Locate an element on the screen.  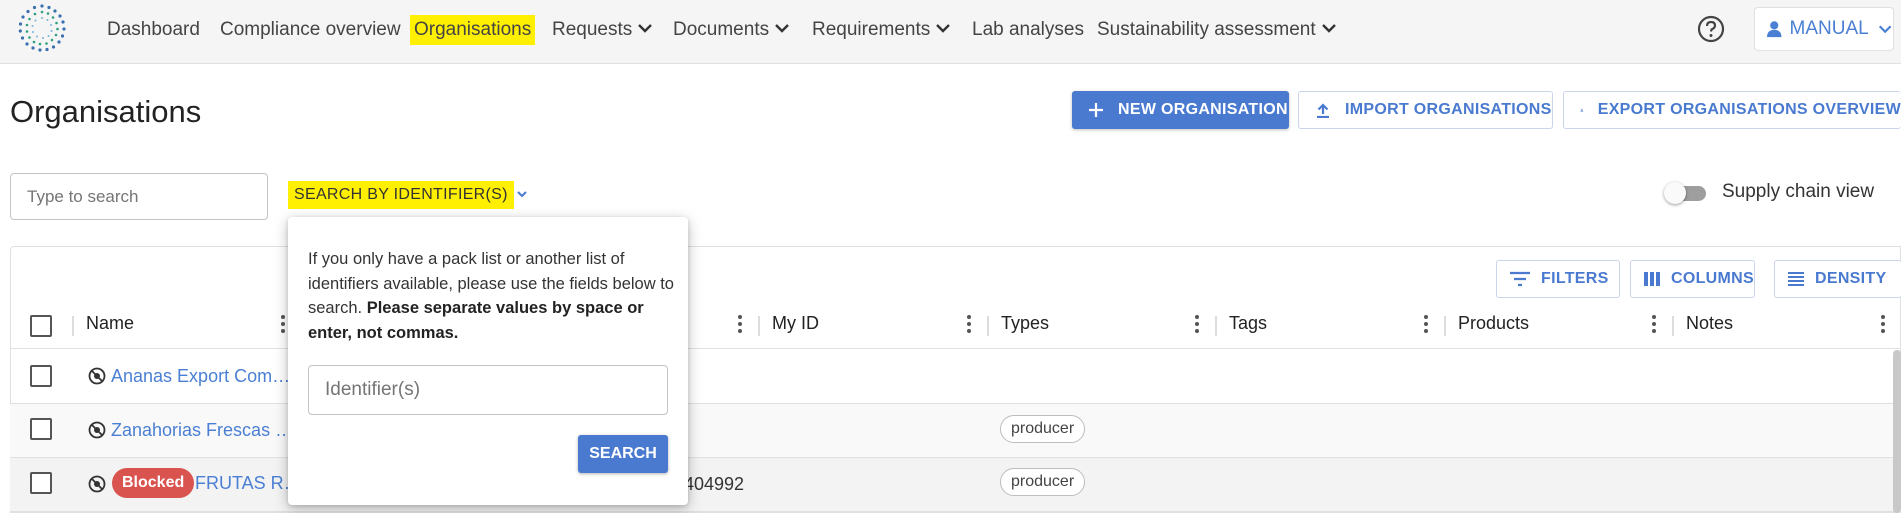
help-icon is located at coordinates (1711, 29).